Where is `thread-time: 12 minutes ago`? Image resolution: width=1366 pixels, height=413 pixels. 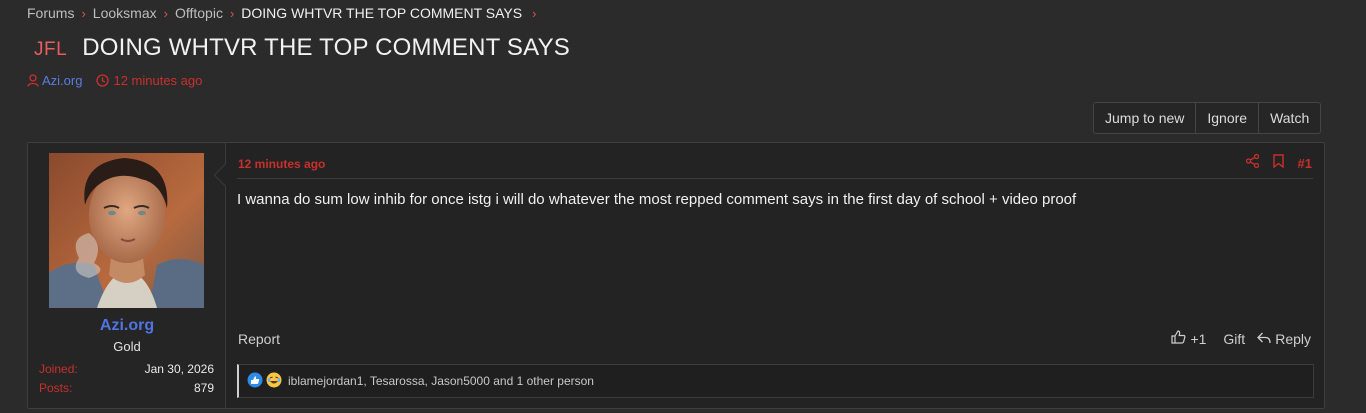 thread-time: 12 minutes ago is located at coordinates (157, 80).